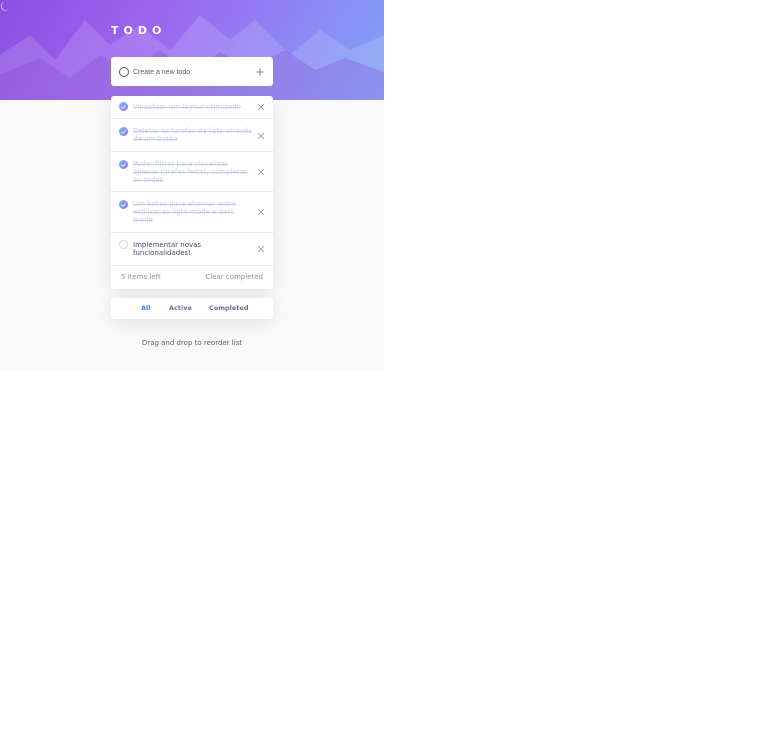  I want to click on list-footer: 5 items left Clear completed, so click(192, 278).